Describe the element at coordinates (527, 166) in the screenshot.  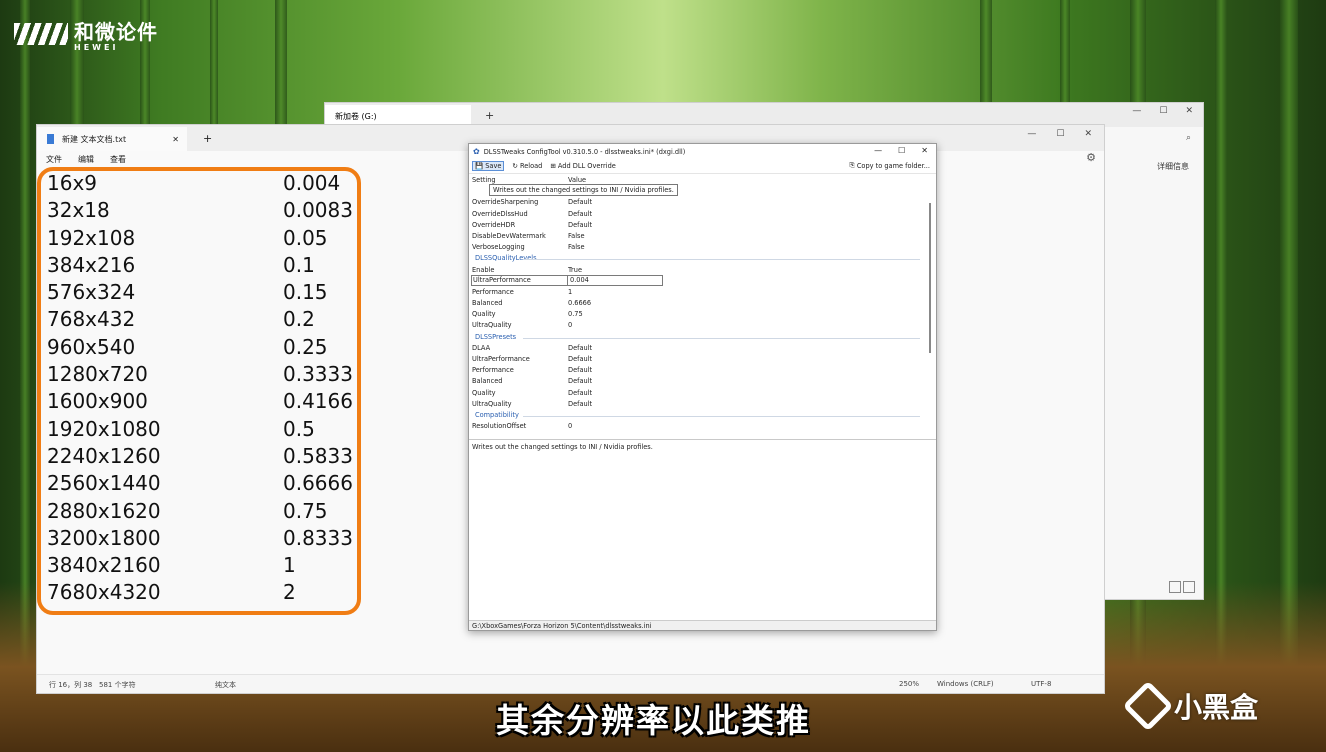
I see `reload-button: ↻ Reload` at that location.